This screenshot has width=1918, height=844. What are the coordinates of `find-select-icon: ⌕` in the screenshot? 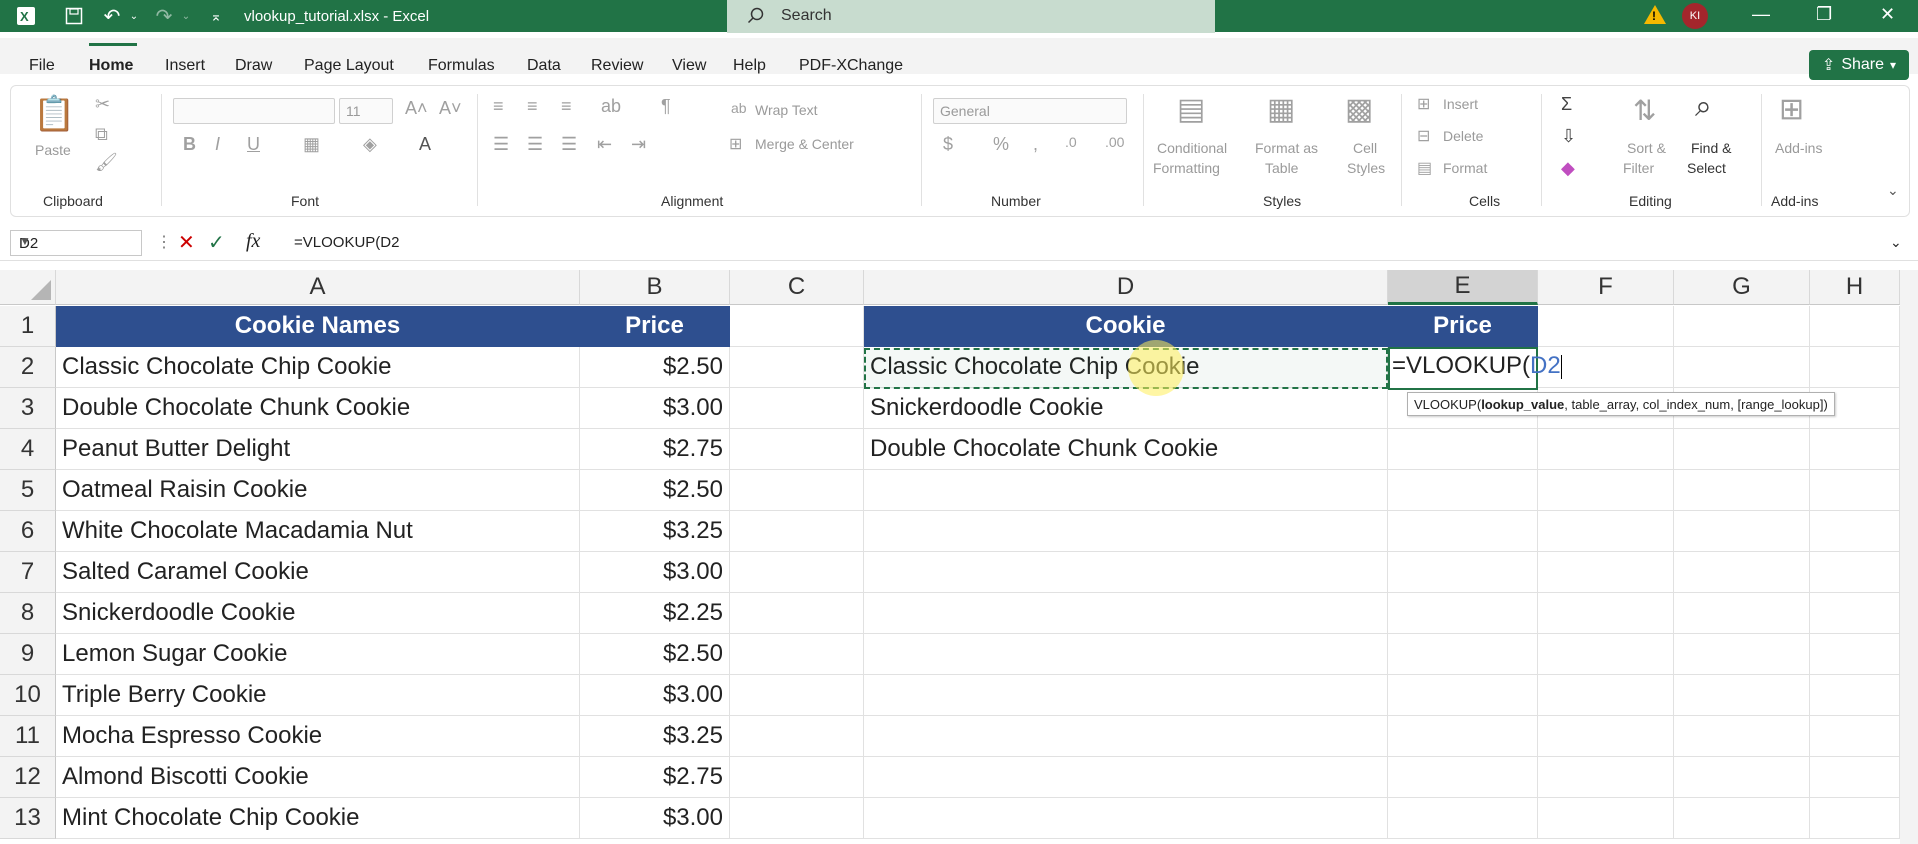 It's located at (1703, 107).